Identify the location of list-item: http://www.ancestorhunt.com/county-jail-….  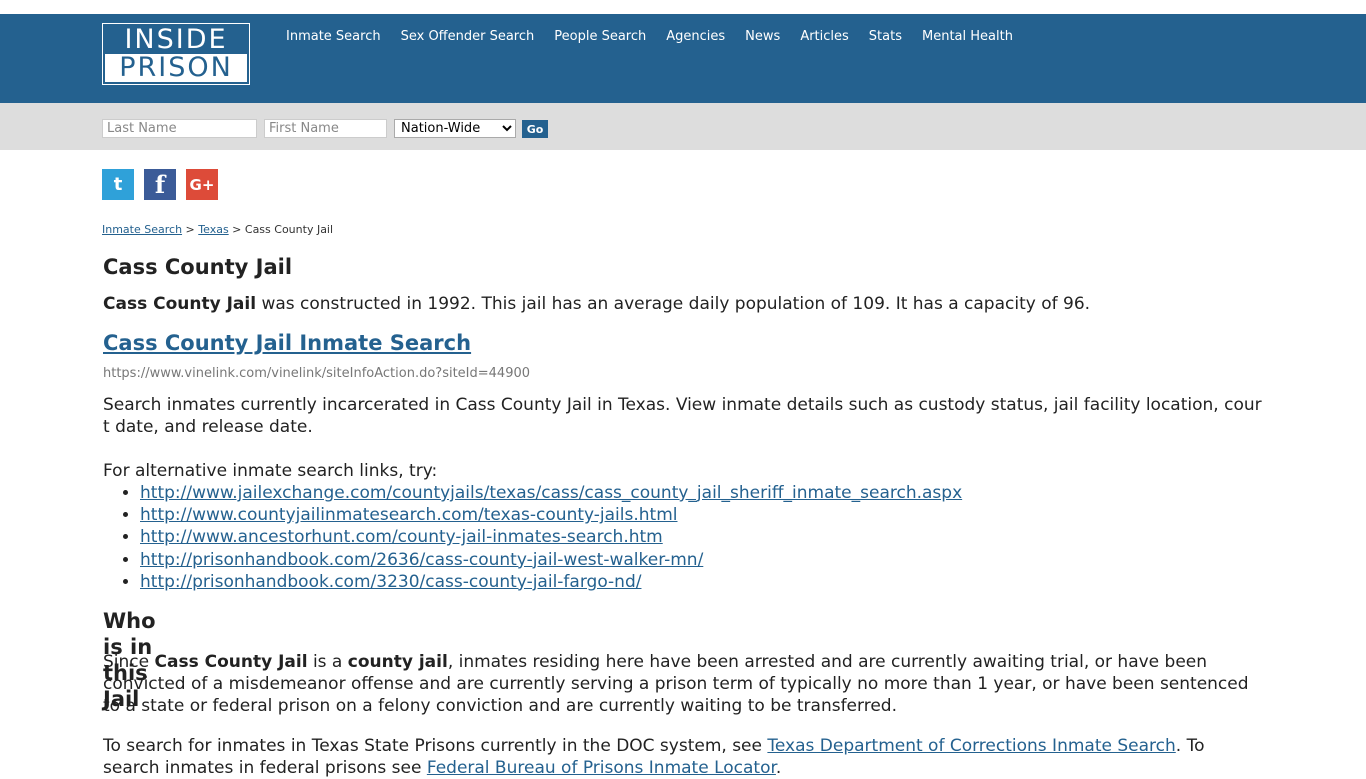
(551, 537).